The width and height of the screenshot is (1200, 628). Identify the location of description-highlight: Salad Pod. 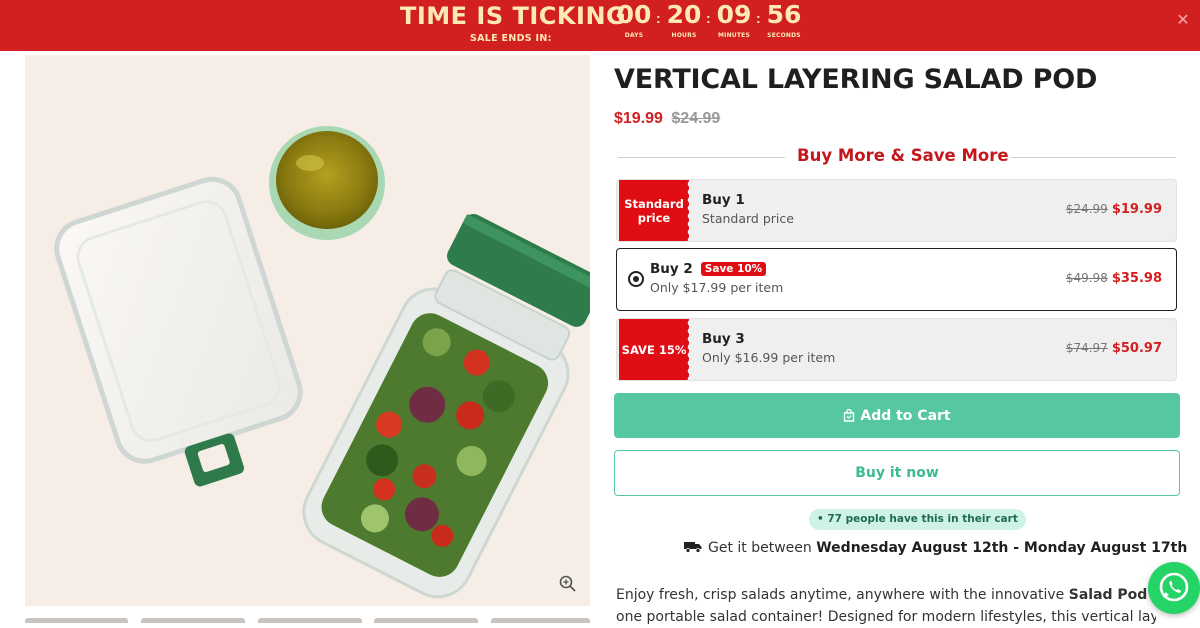
(1108, 595).